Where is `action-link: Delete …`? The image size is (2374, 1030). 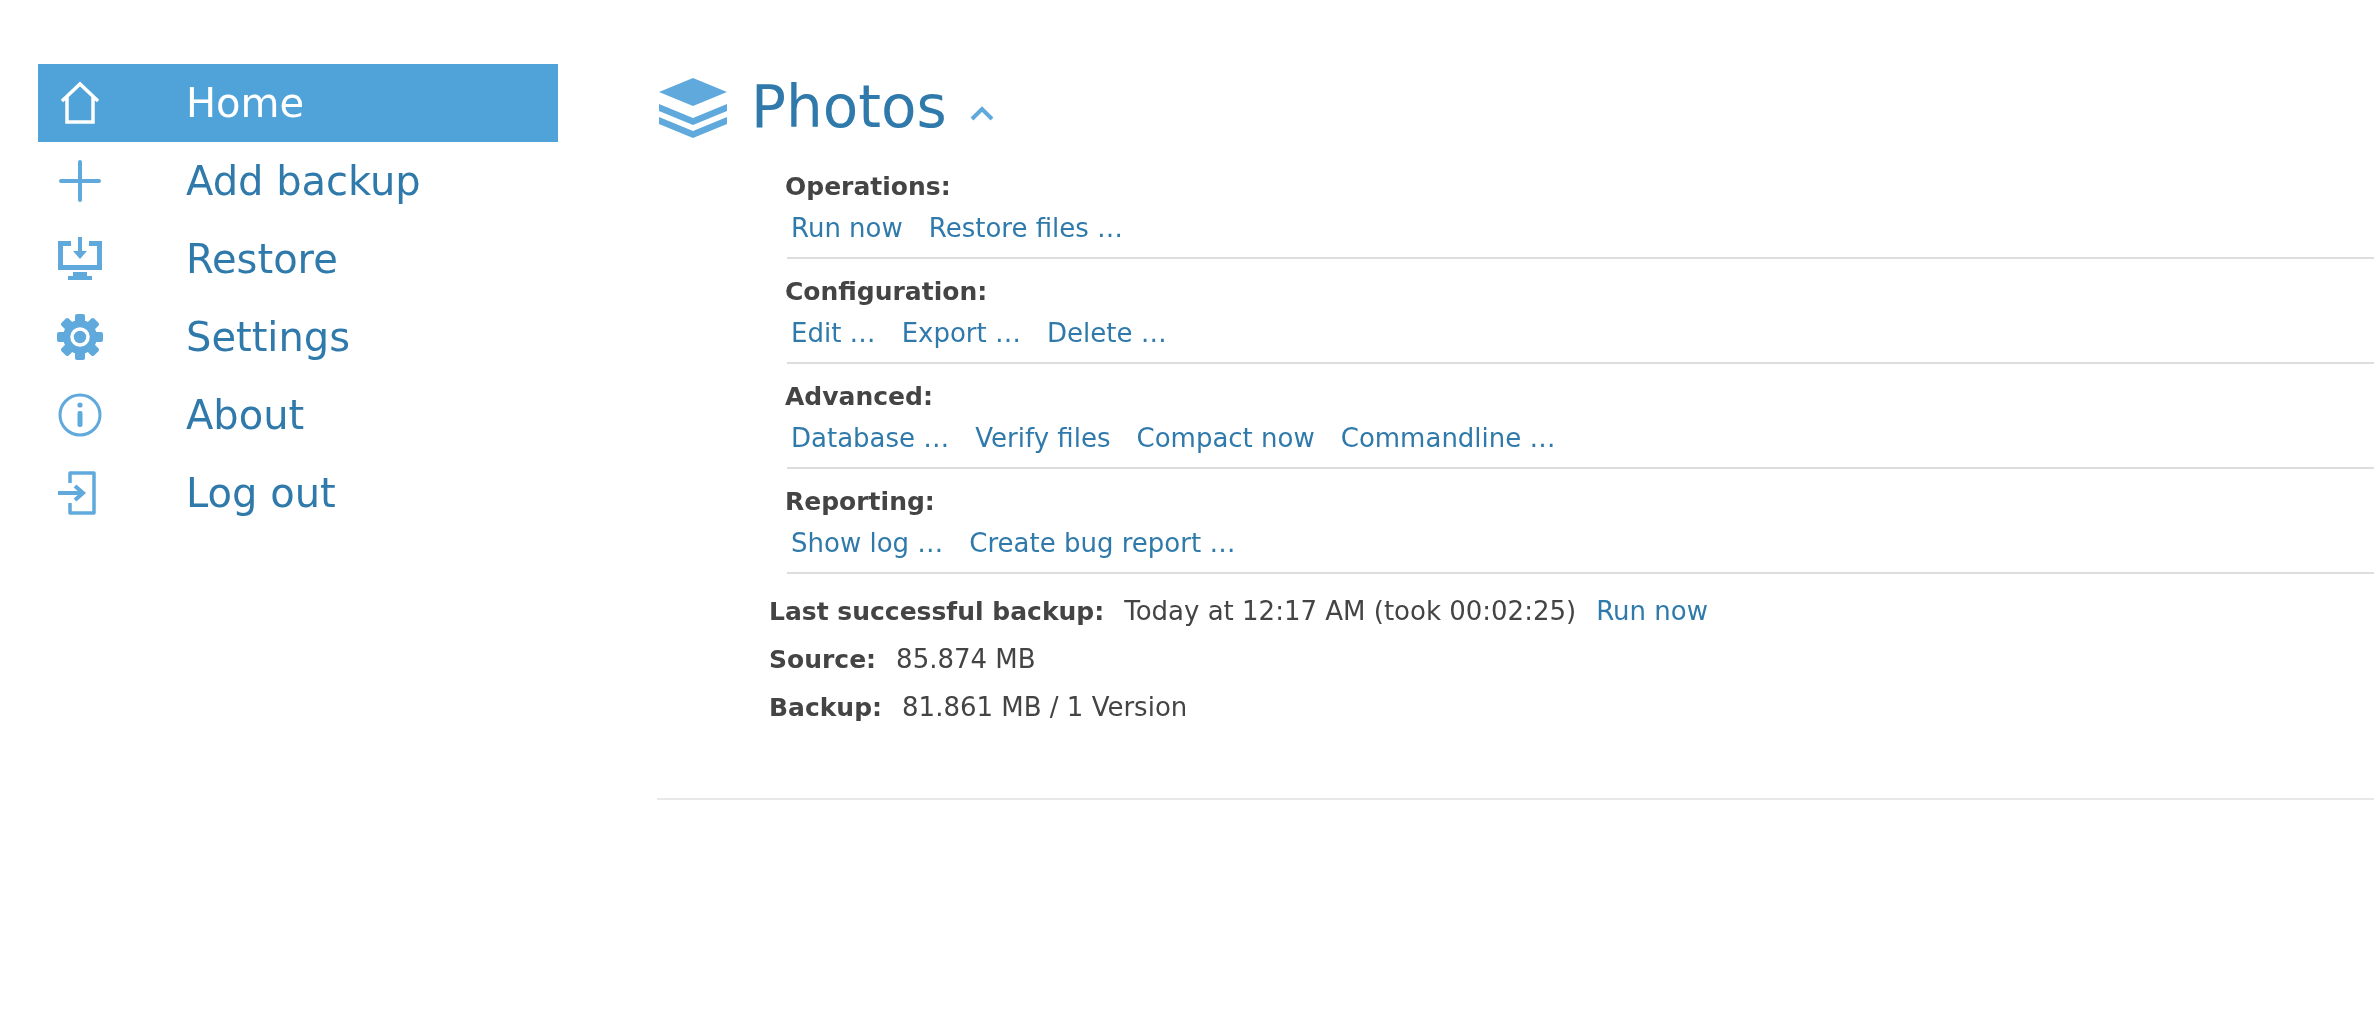
action-link: Delete … is located at coordinates (1107, 333).